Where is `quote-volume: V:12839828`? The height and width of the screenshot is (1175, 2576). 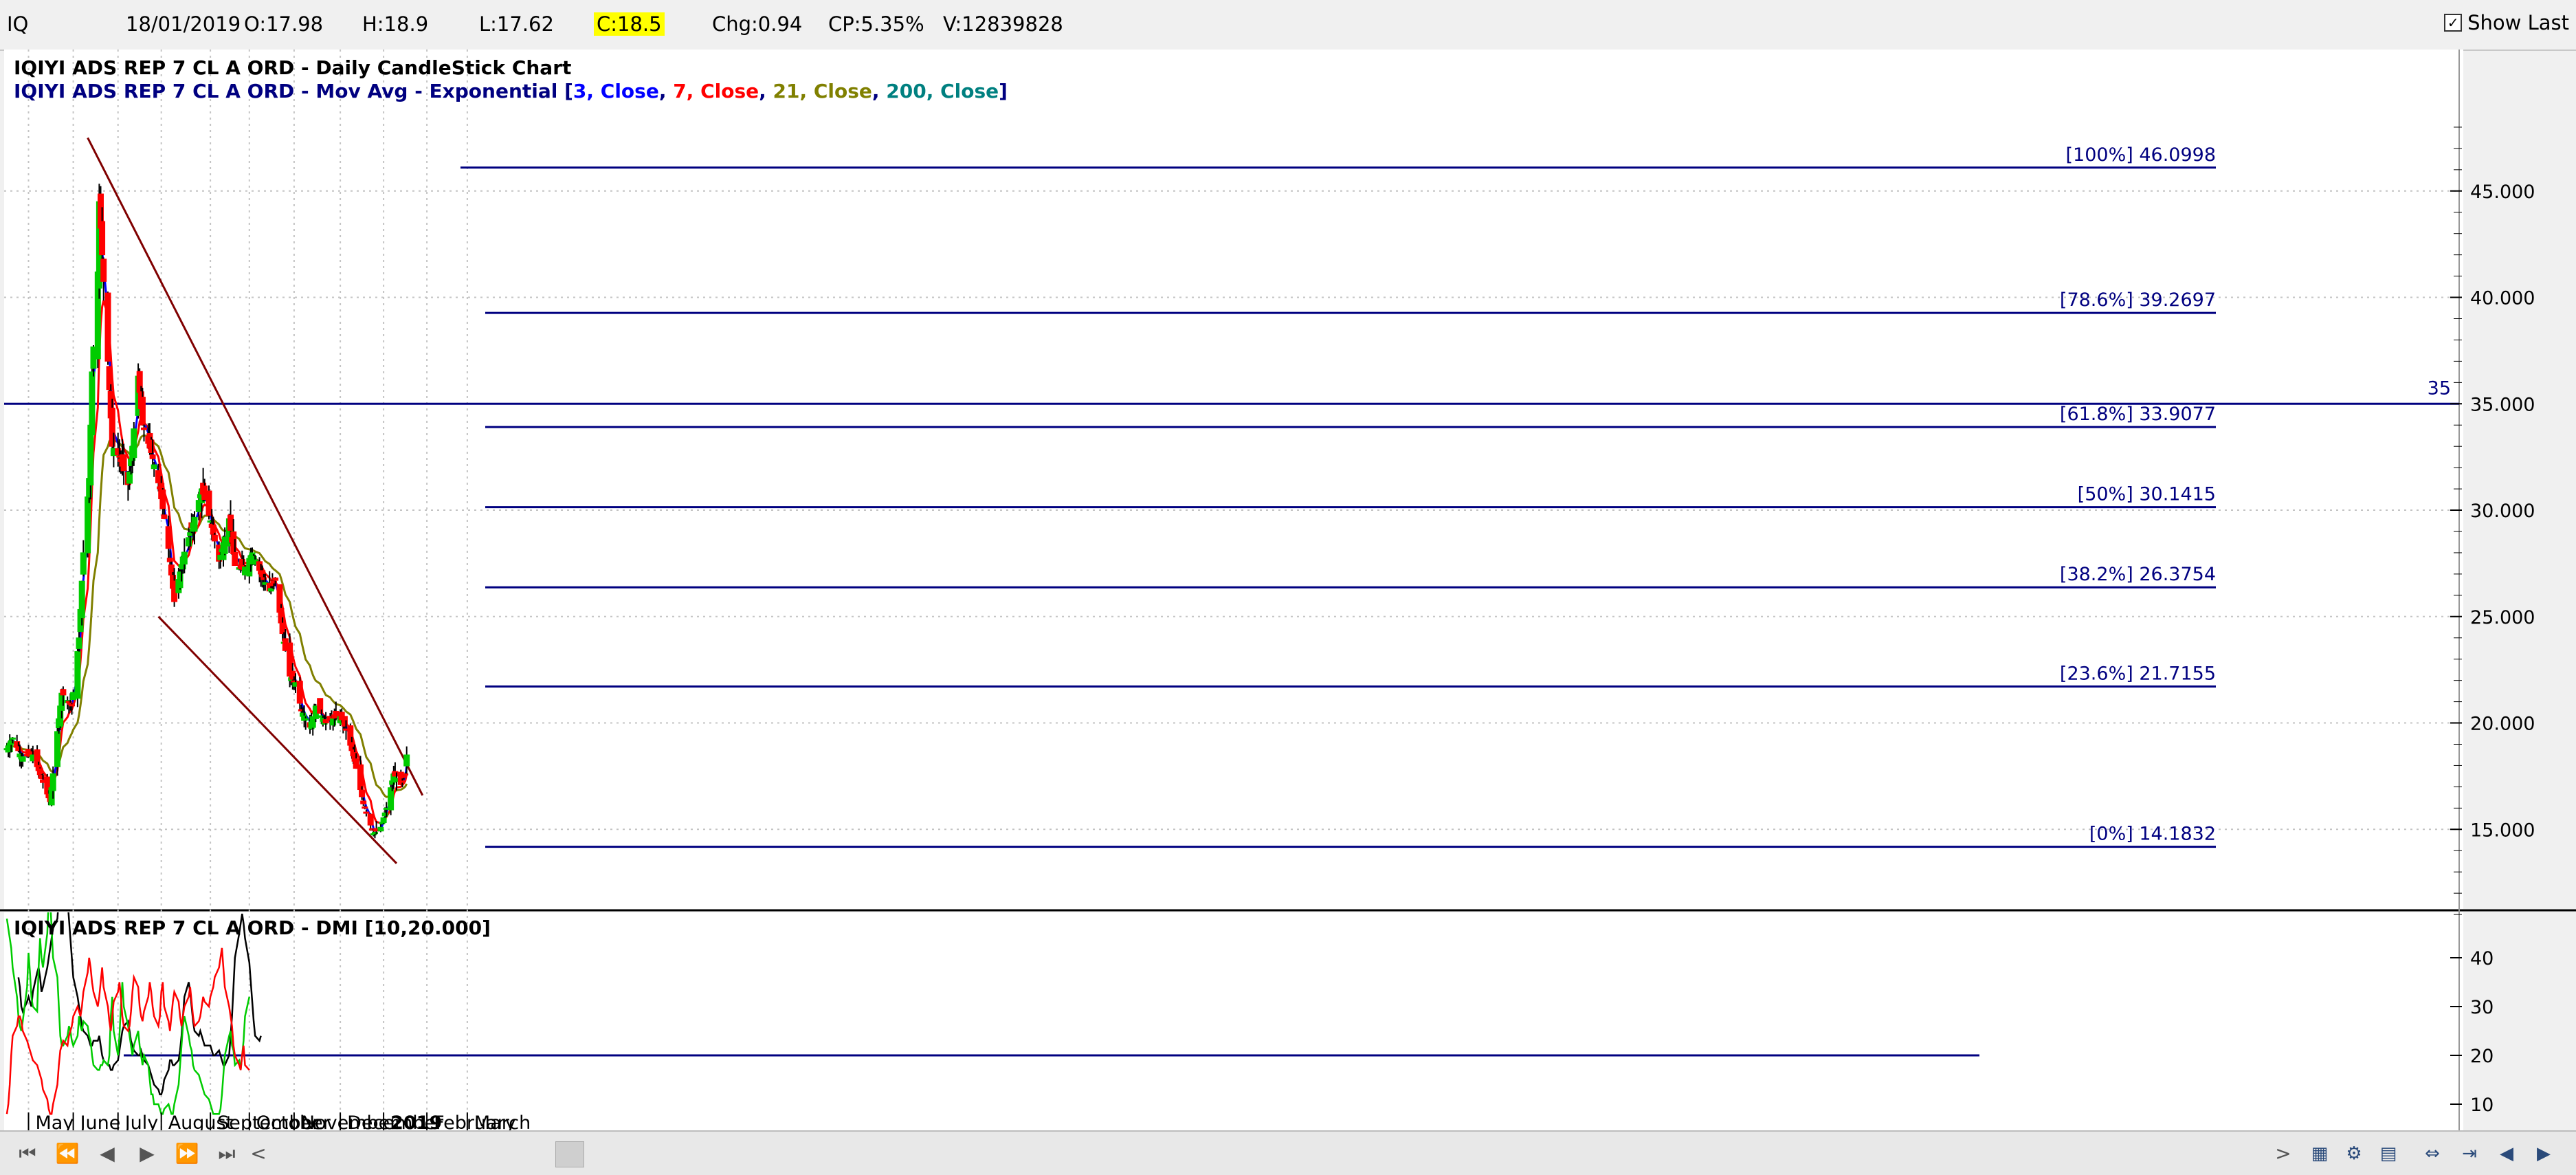 quote-volume: V:12839828 is located at coordinates (1003, 24).